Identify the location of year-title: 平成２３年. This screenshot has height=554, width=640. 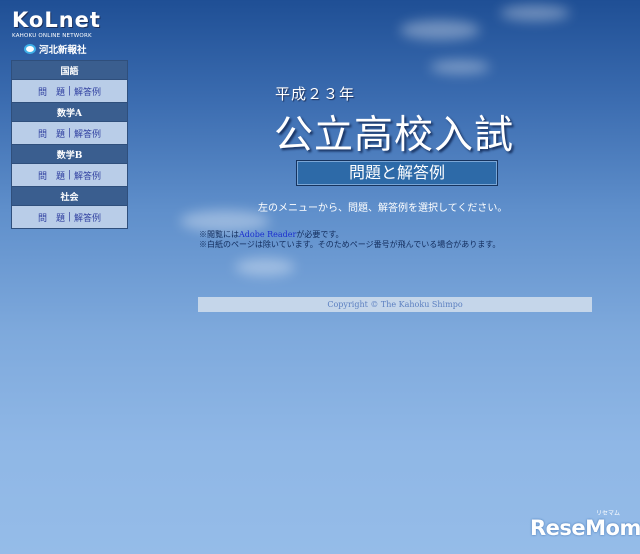
(315, 94).